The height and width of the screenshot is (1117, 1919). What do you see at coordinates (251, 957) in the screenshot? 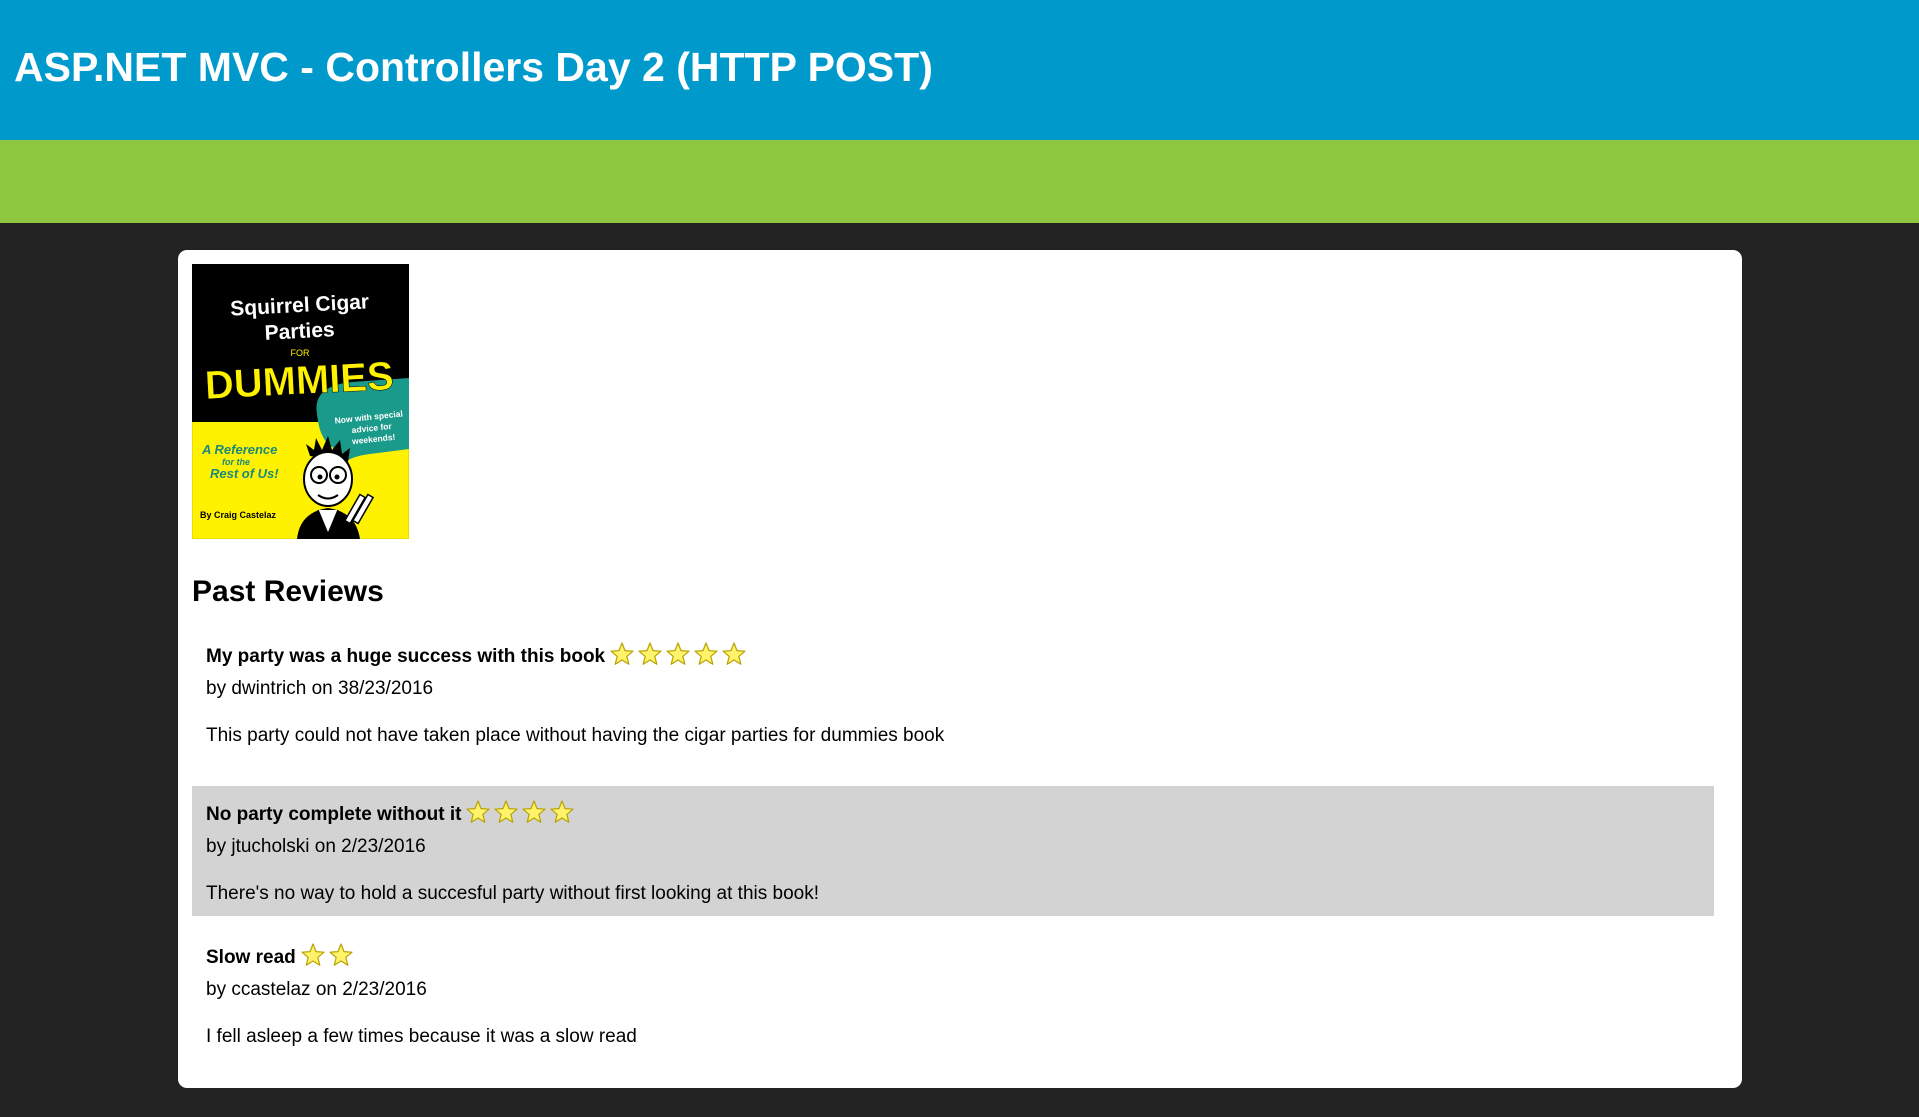
I see `review-title: Slow read` at bounding box center [251, 957].